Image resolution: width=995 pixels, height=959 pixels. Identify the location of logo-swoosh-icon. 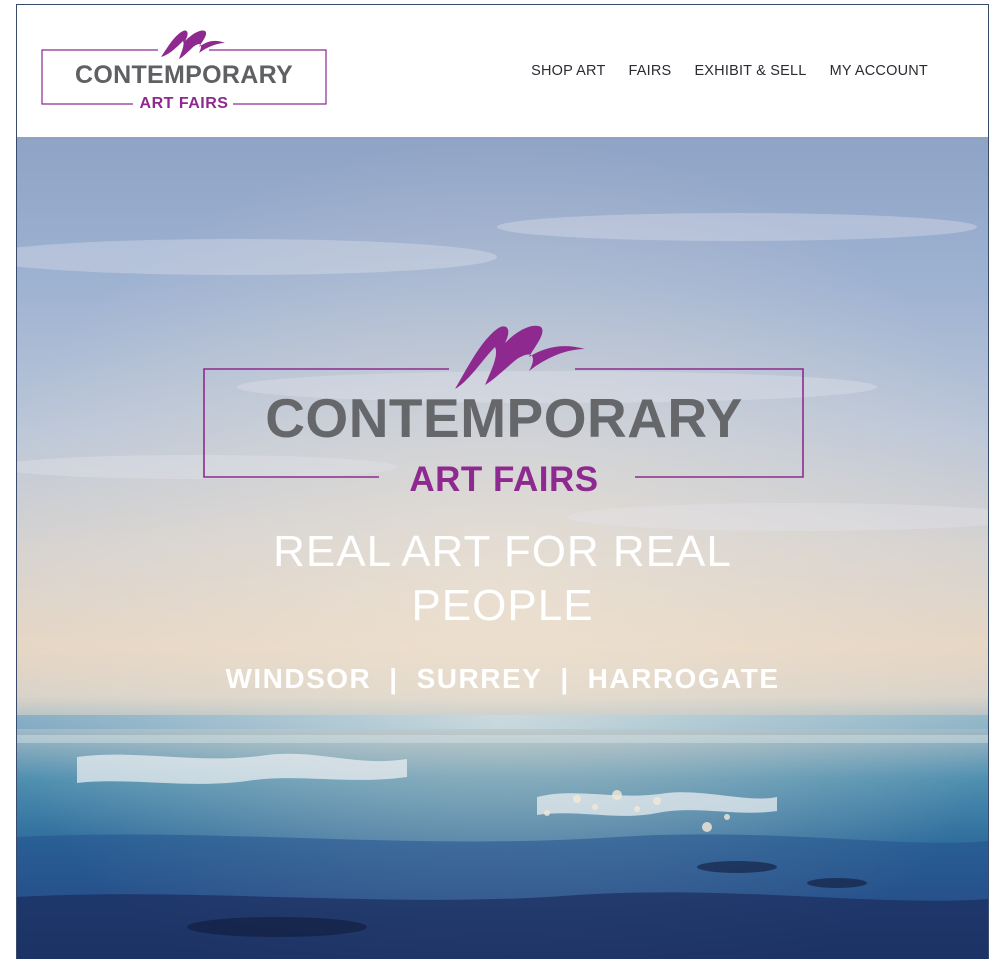
(193, 44).